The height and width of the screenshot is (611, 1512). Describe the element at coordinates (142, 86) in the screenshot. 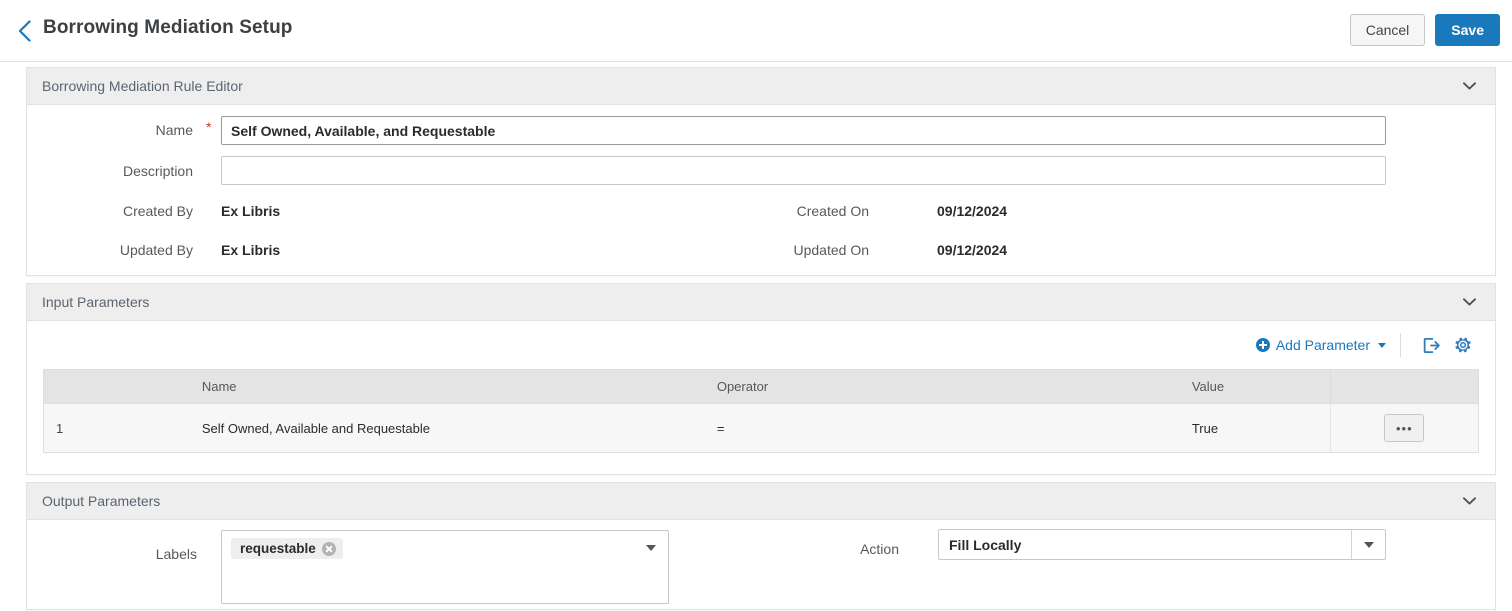

I see `rule-editor-panel-title: Borrowing Mediation Rule Editor` at that location.